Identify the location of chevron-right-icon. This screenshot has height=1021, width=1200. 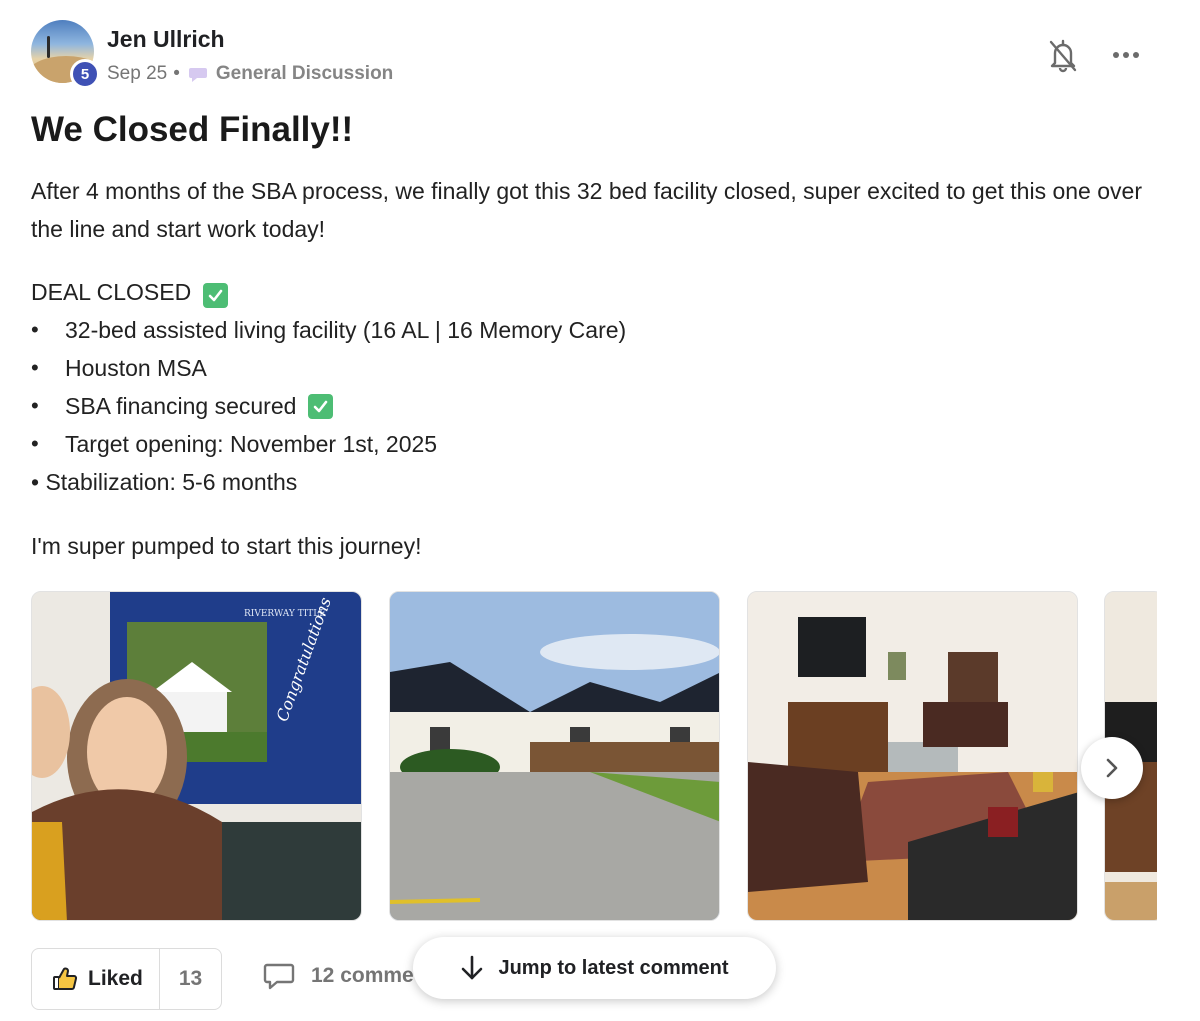
(1112, 768).